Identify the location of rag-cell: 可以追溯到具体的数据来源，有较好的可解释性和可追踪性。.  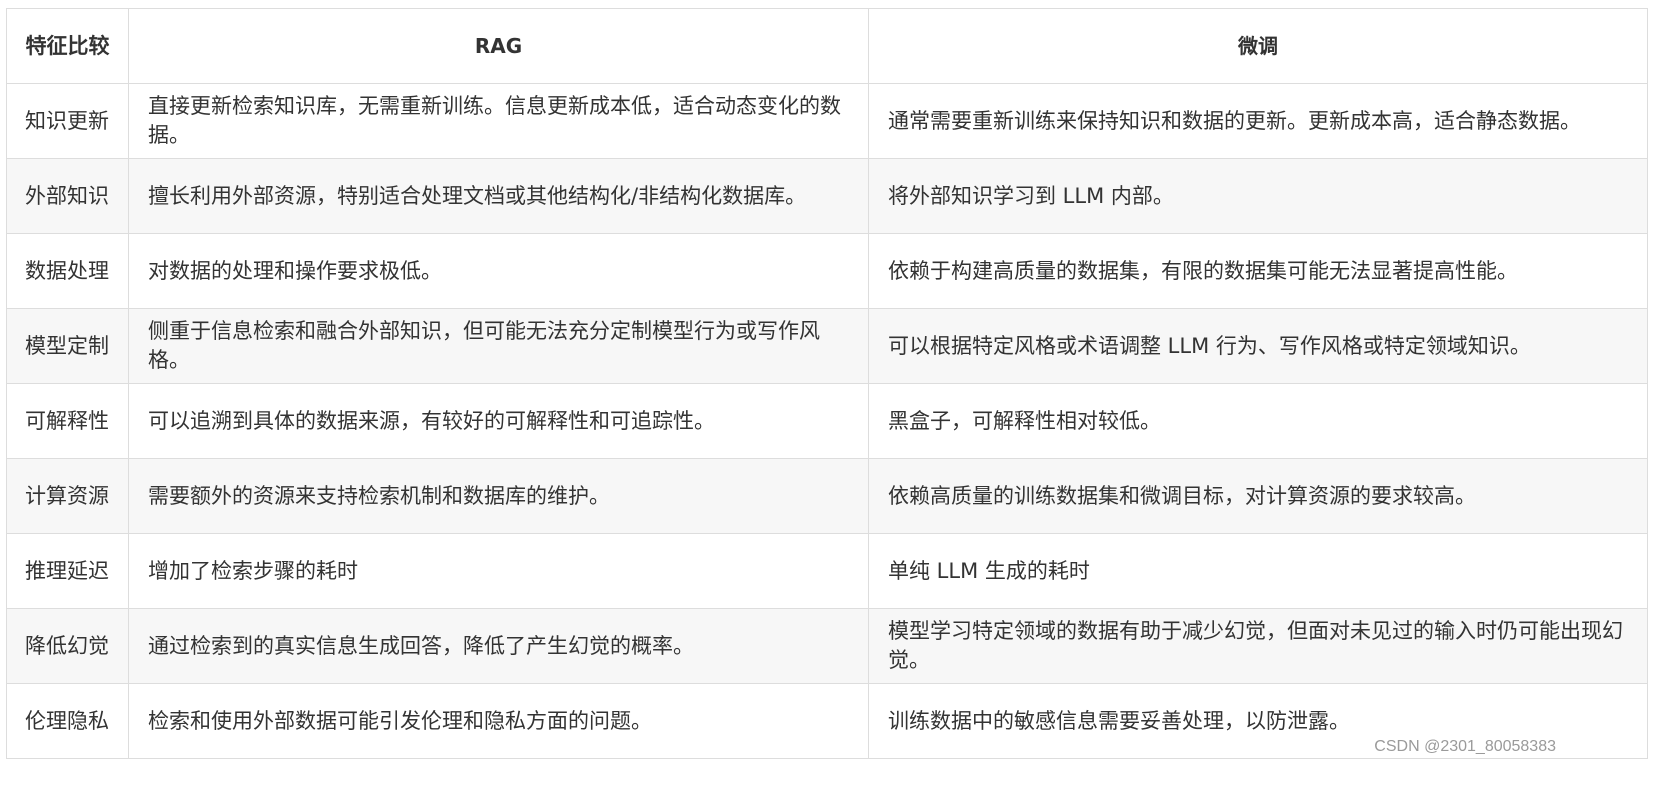
(498, 421).